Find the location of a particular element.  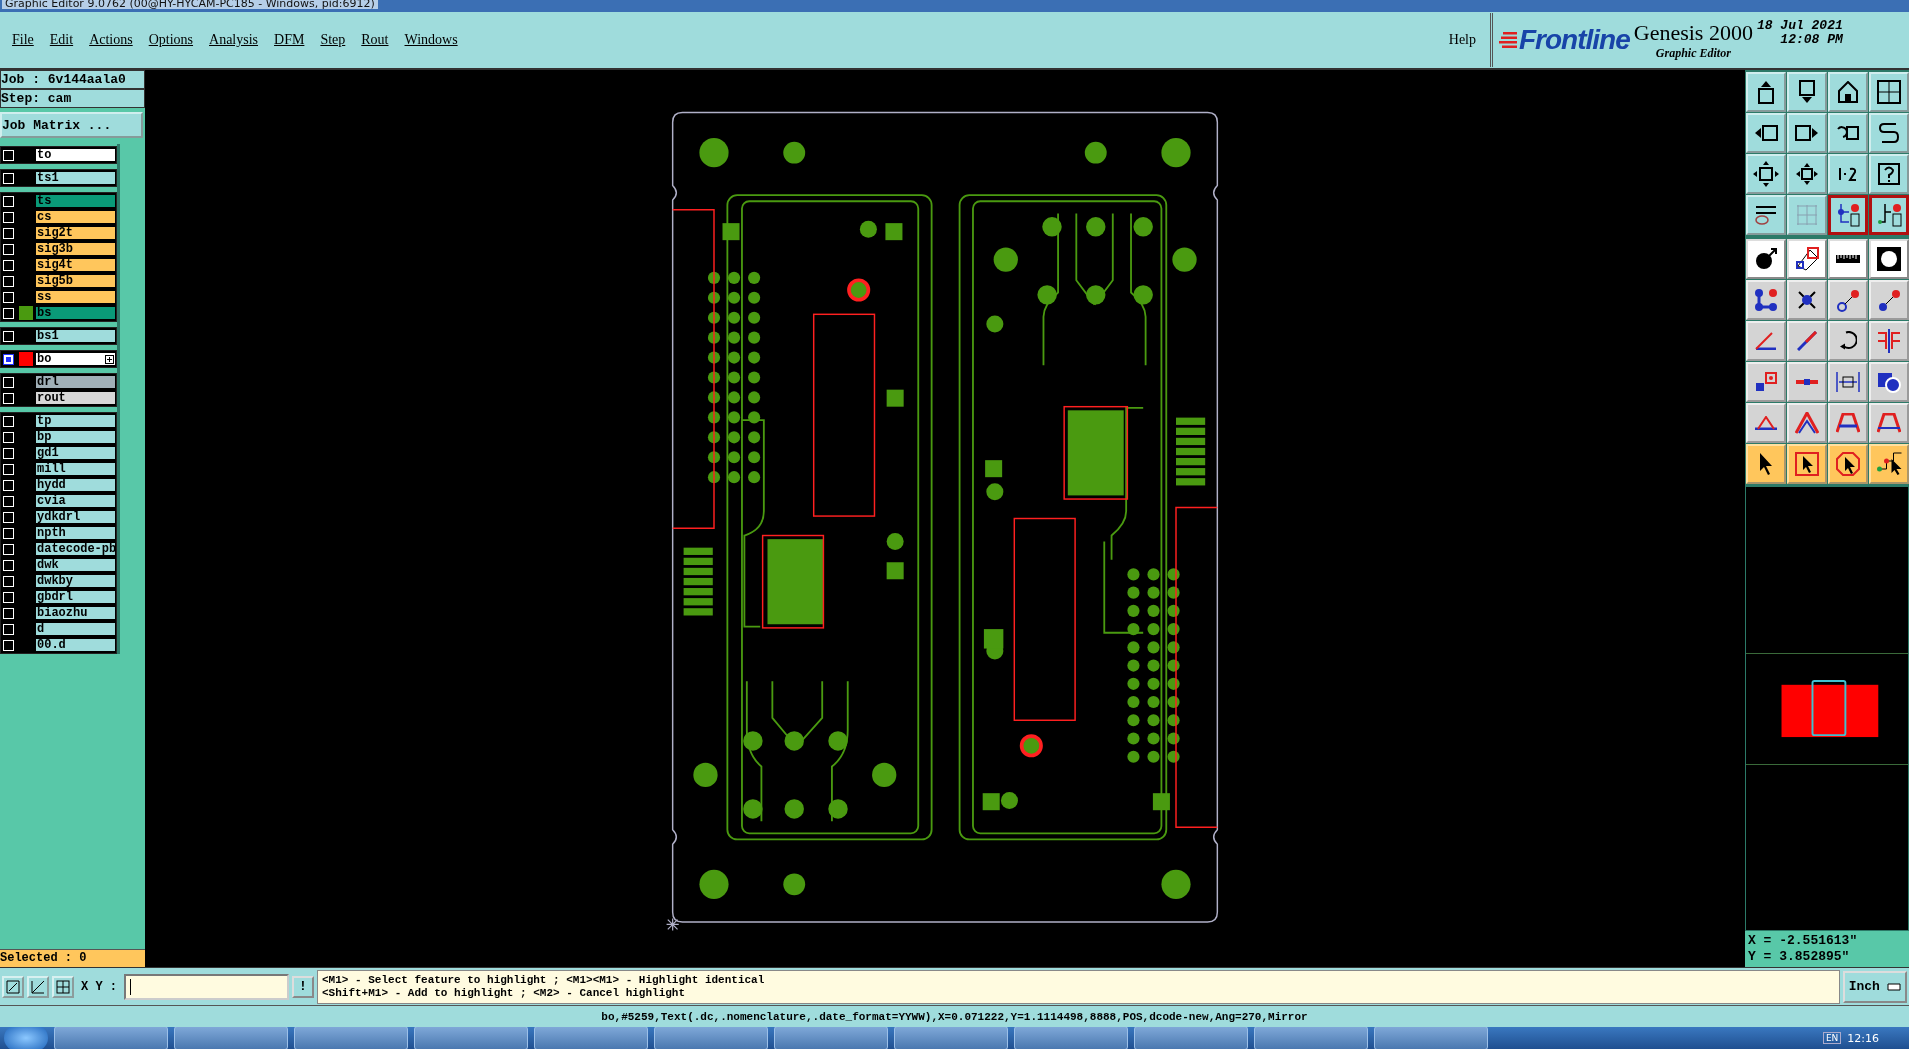

layer-name: hydd is located at coordinates (75, 485).